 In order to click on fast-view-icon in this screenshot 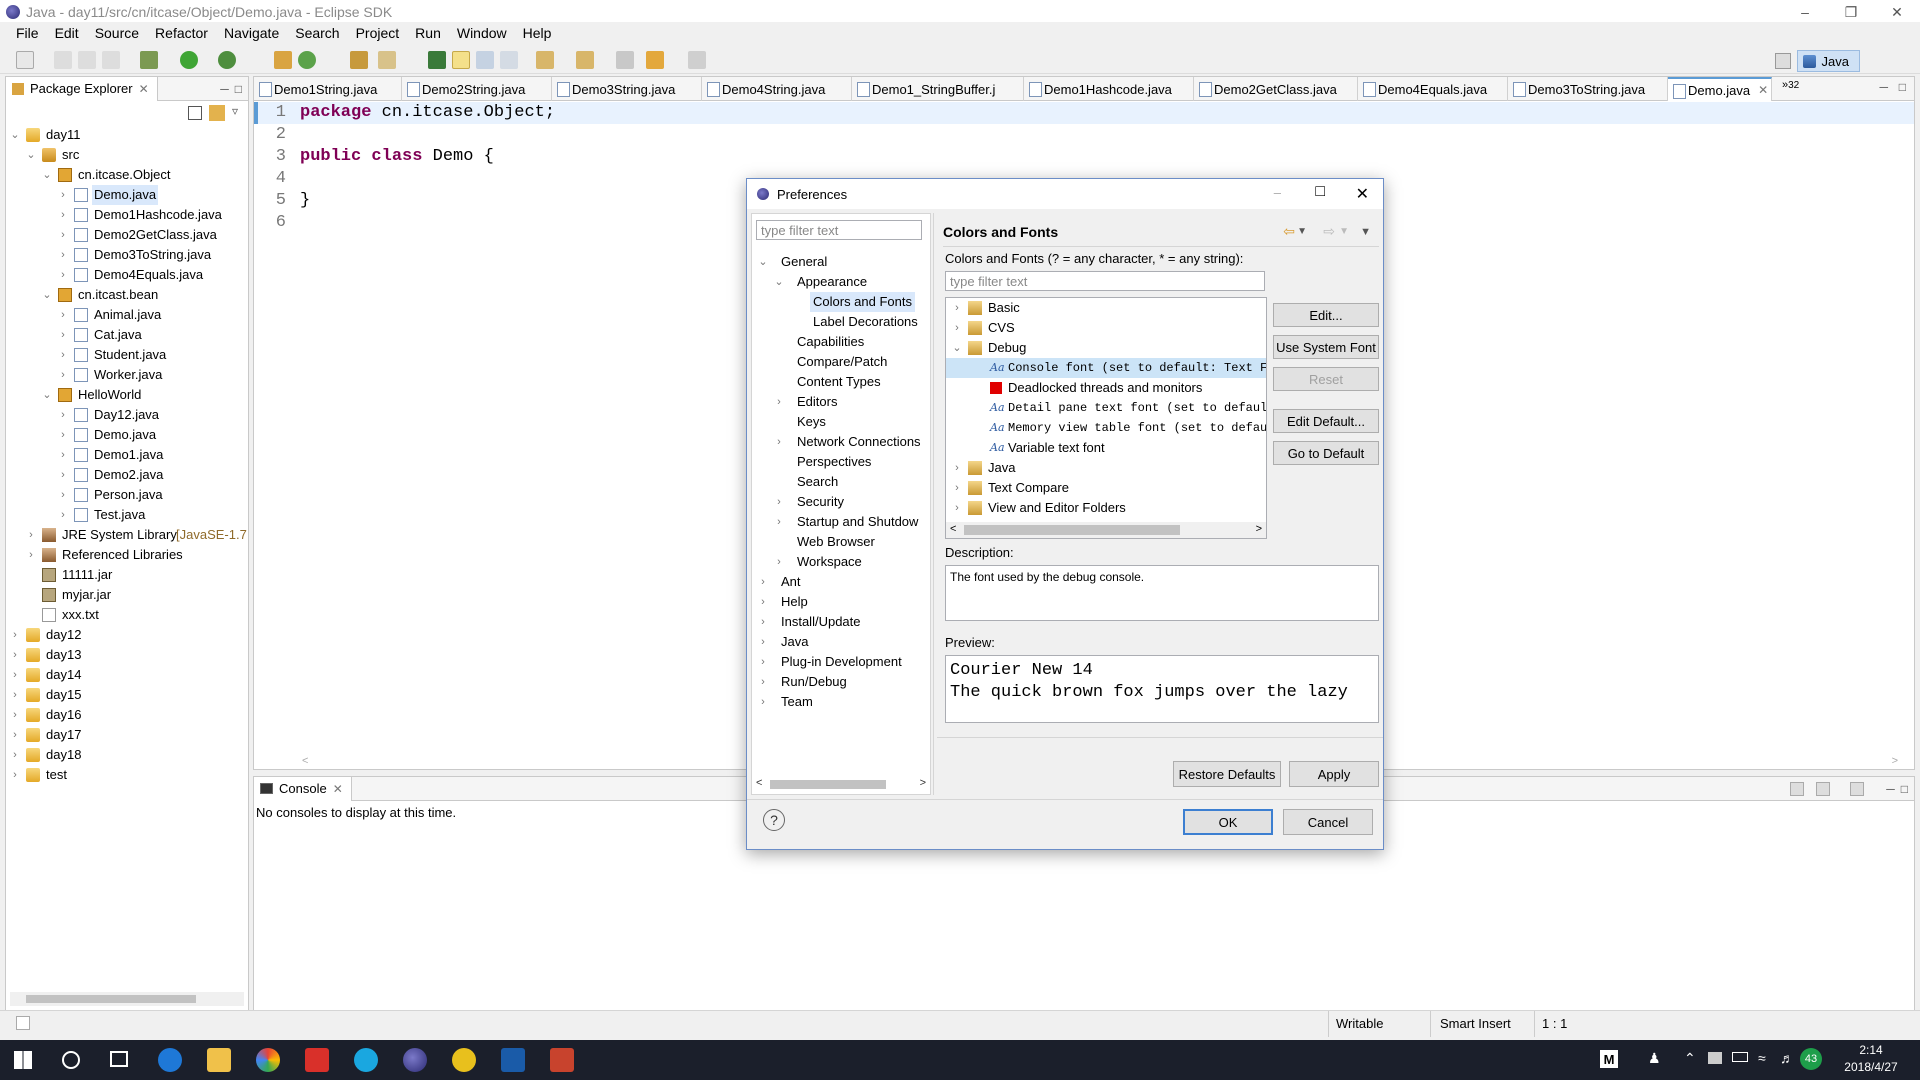, I will do `click(23, 1023)`.